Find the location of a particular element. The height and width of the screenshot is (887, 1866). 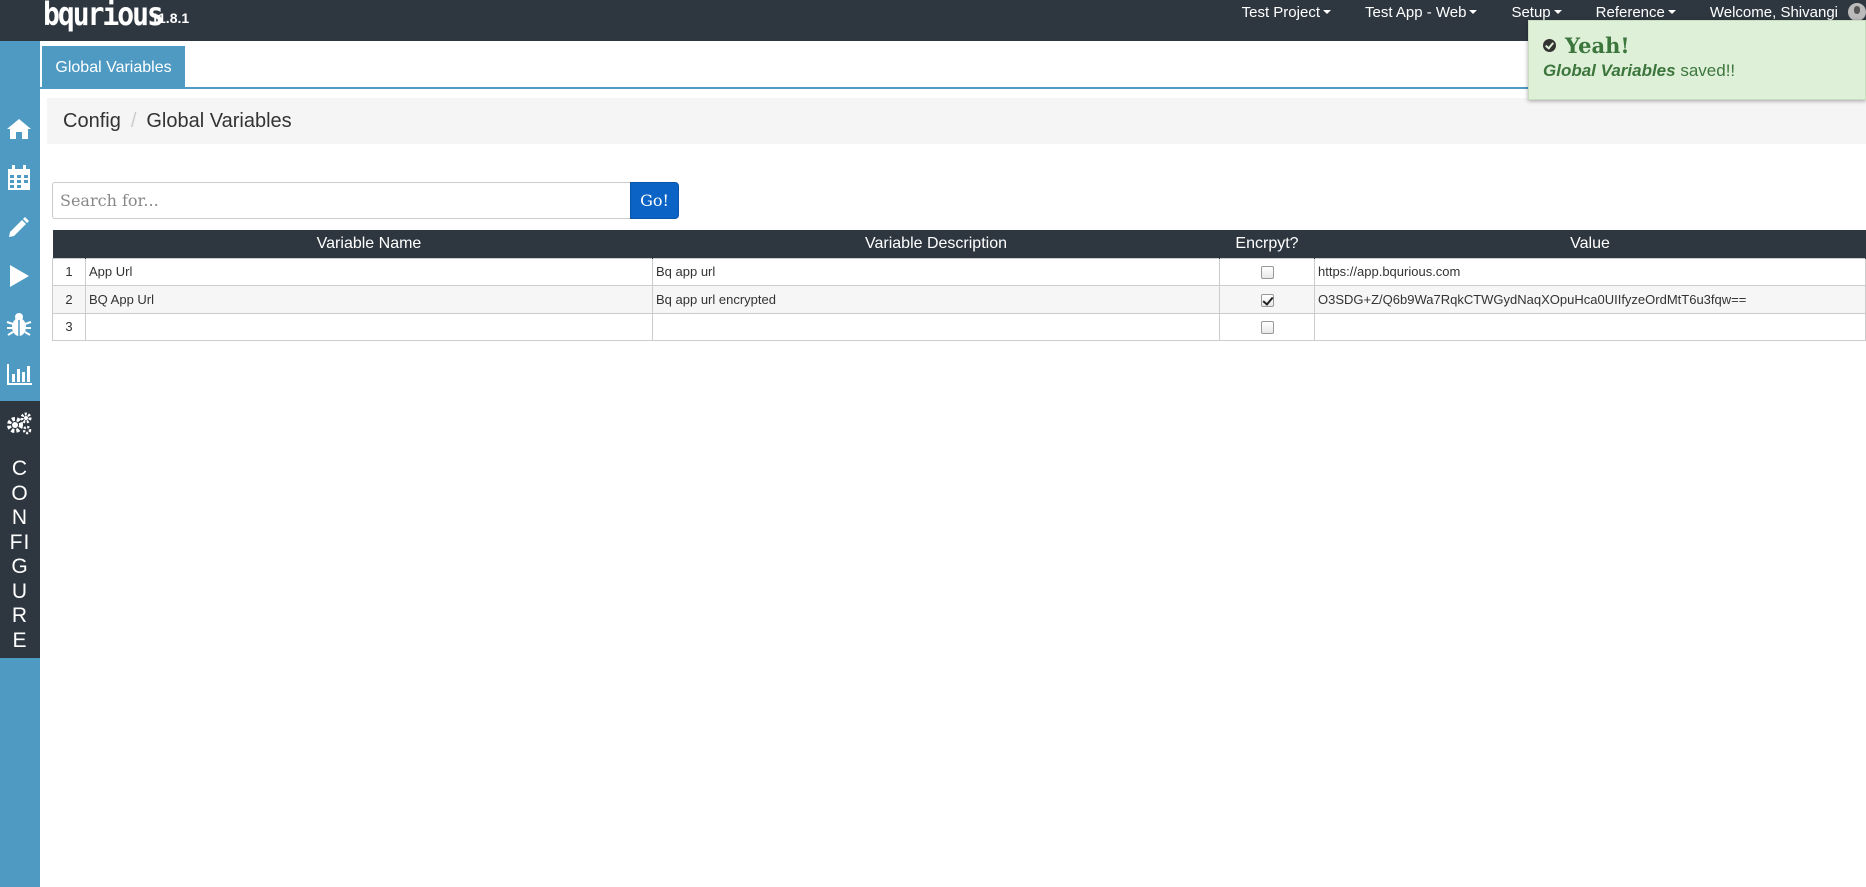

toast-message: Global Variables saved!! is located at coordinates (1697, 71).